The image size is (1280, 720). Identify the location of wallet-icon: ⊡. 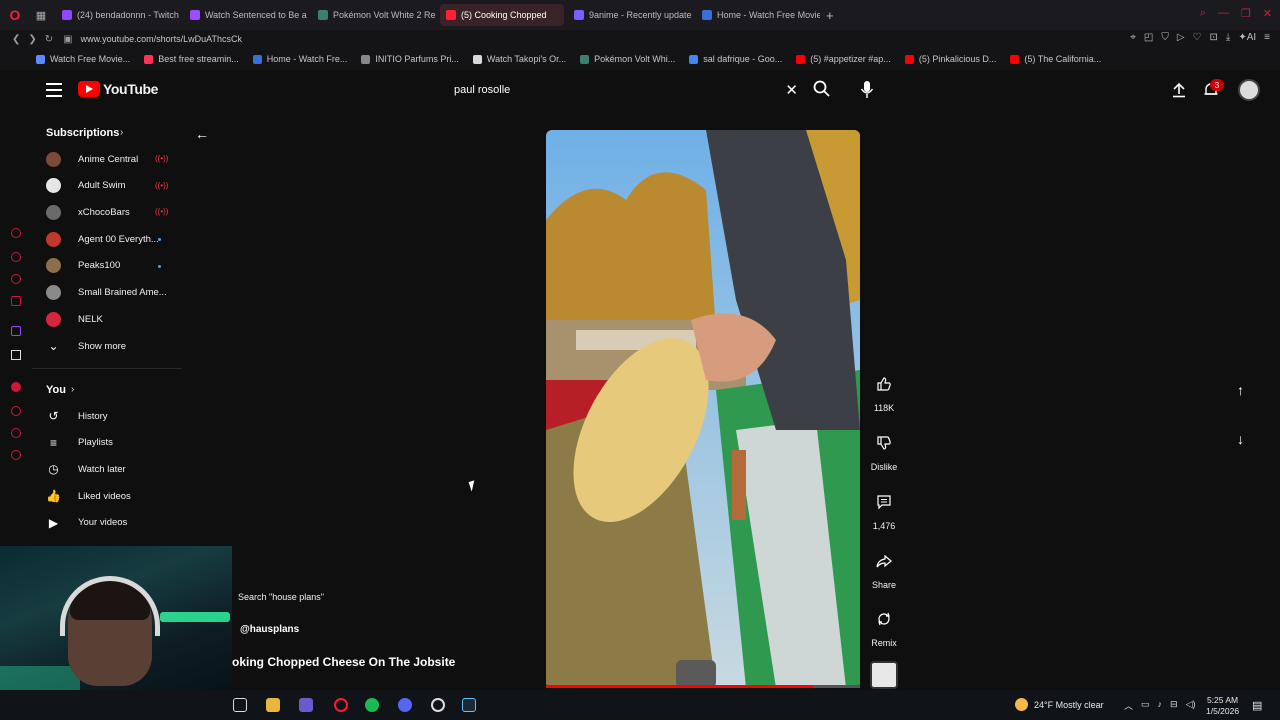
(1214, 37).